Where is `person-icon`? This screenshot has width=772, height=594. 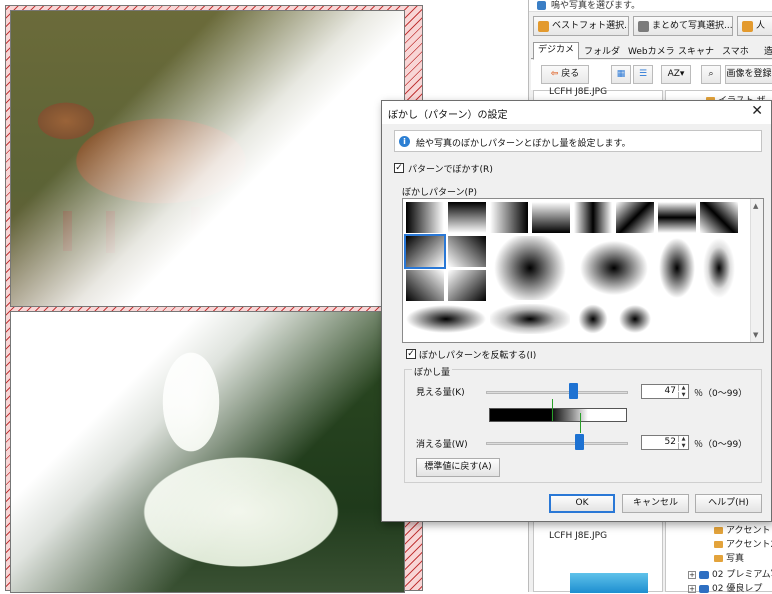 person-icon is located at coordinates (543, 26).